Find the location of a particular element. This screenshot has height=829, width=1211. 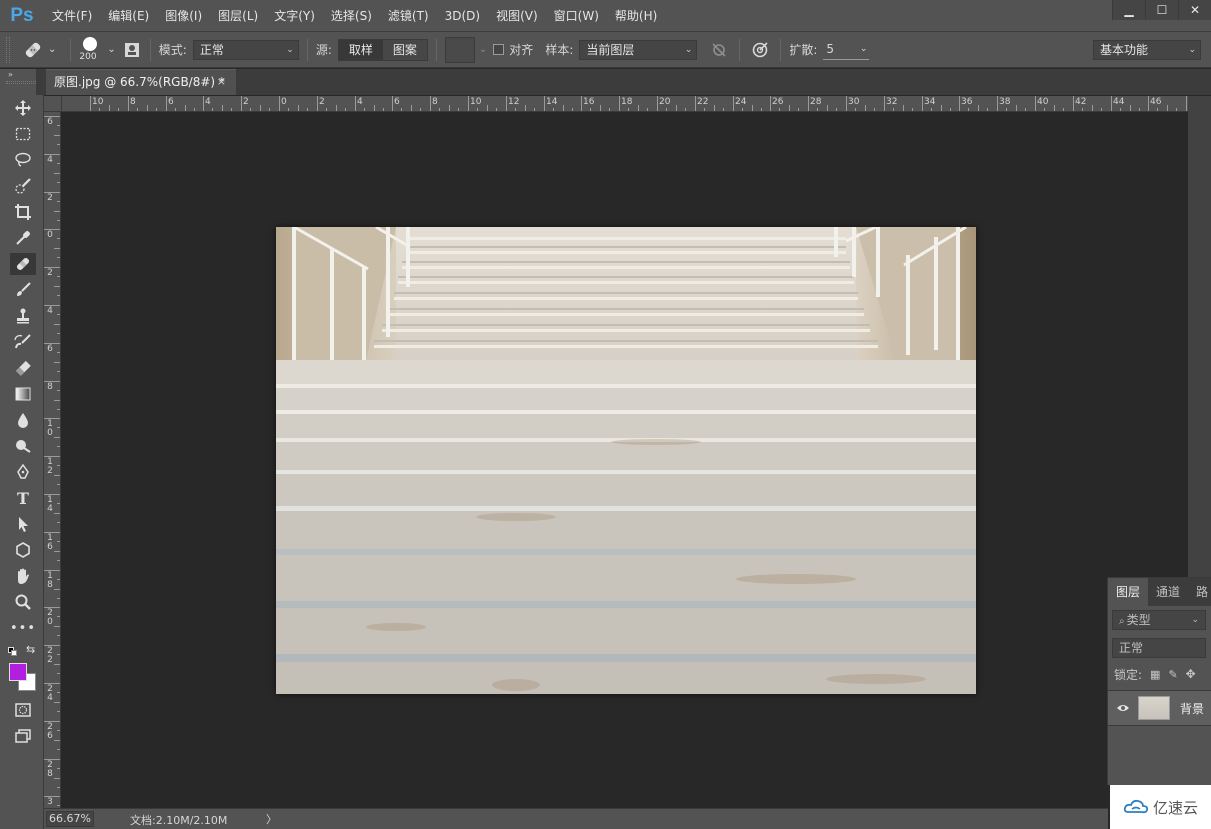

vertical-ruler: 6 4 2 0 2 4 6 8 10 12 14 16 18 20 22 24 26 28 3 is located at coordinates (52, 460).